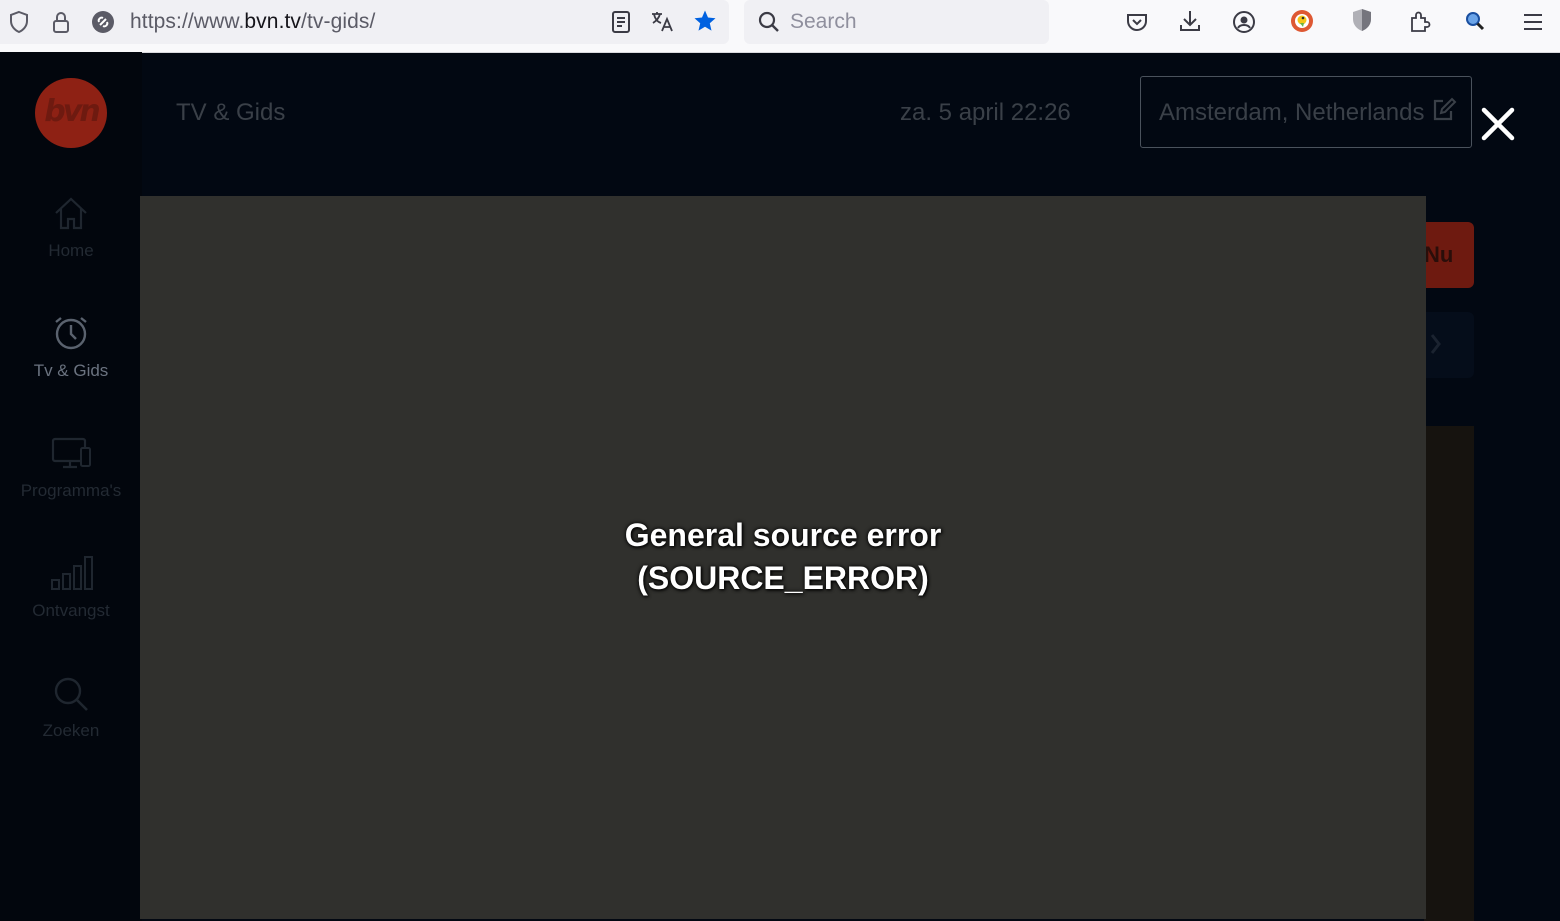  What do you see at coordinates (1449, 345) in the screenshot?
I see `next-button` at bounding box center [1449, 345].